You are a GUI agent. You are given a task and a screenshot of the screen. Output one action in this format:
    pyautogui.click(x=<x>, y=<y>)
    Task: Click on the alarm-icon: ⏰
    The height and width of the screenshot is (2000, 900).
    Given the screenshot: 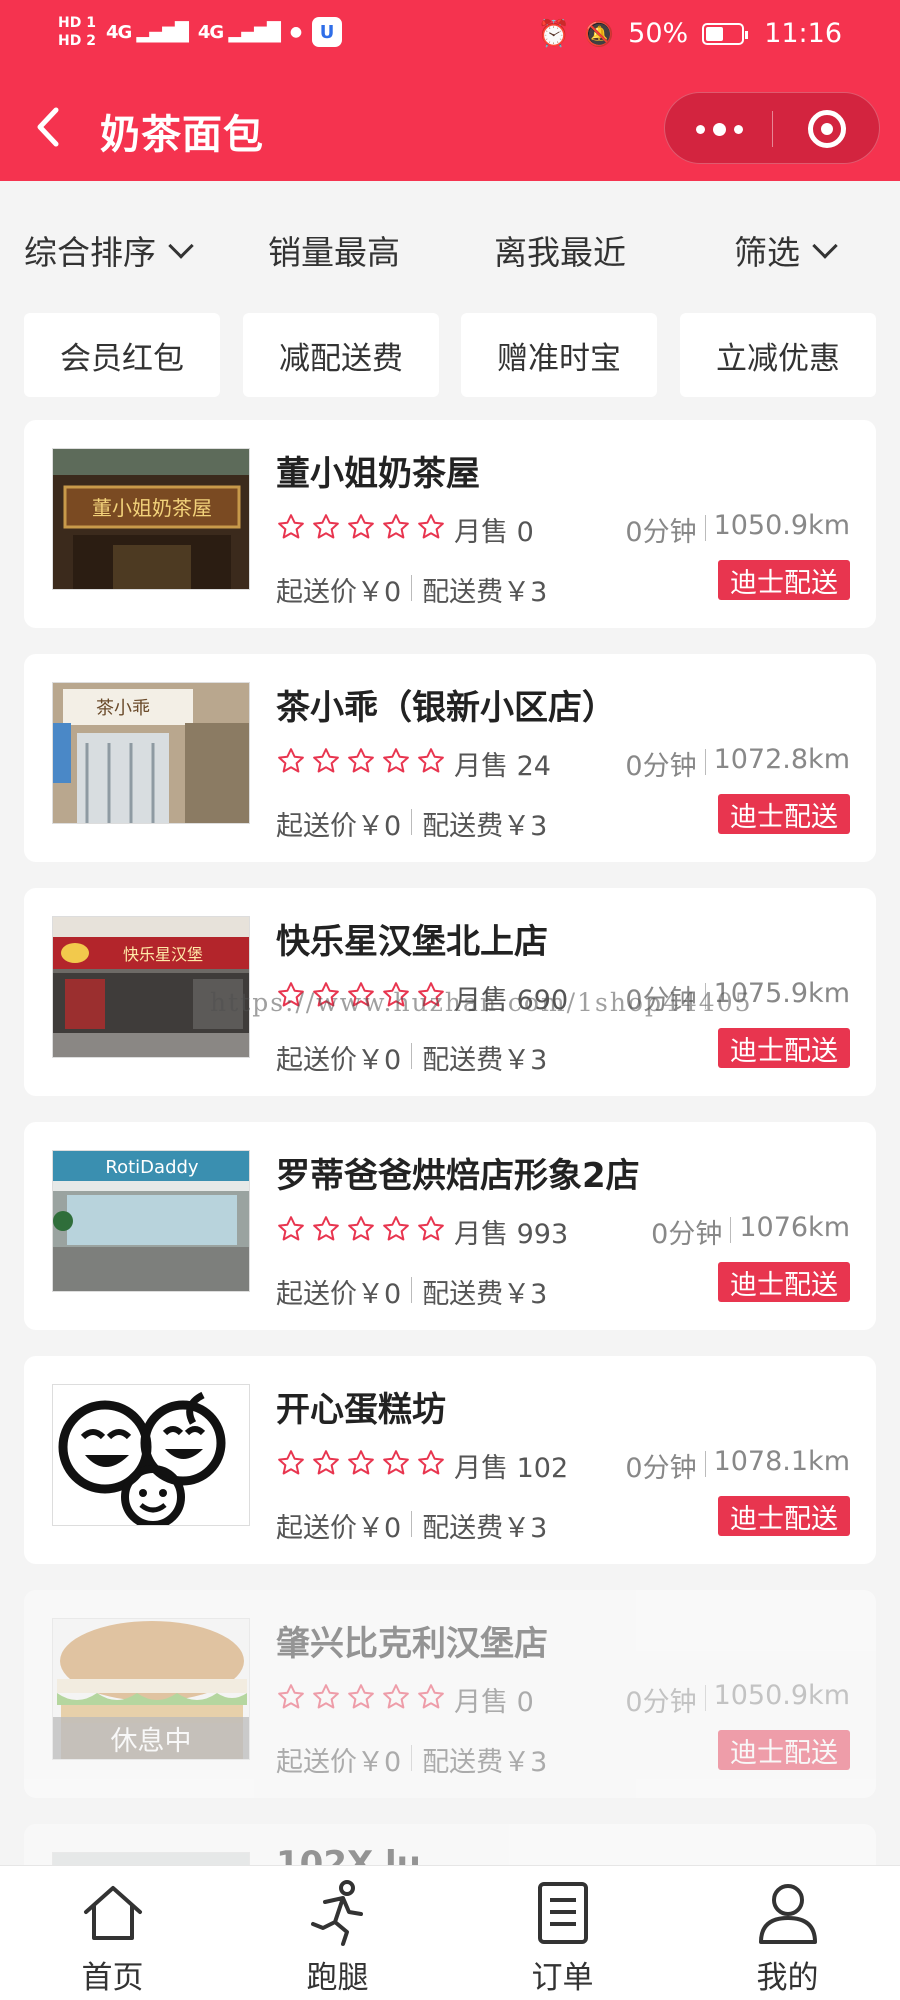 What is the action you would take?
    pyautogui.click(x=554, y=33)
    